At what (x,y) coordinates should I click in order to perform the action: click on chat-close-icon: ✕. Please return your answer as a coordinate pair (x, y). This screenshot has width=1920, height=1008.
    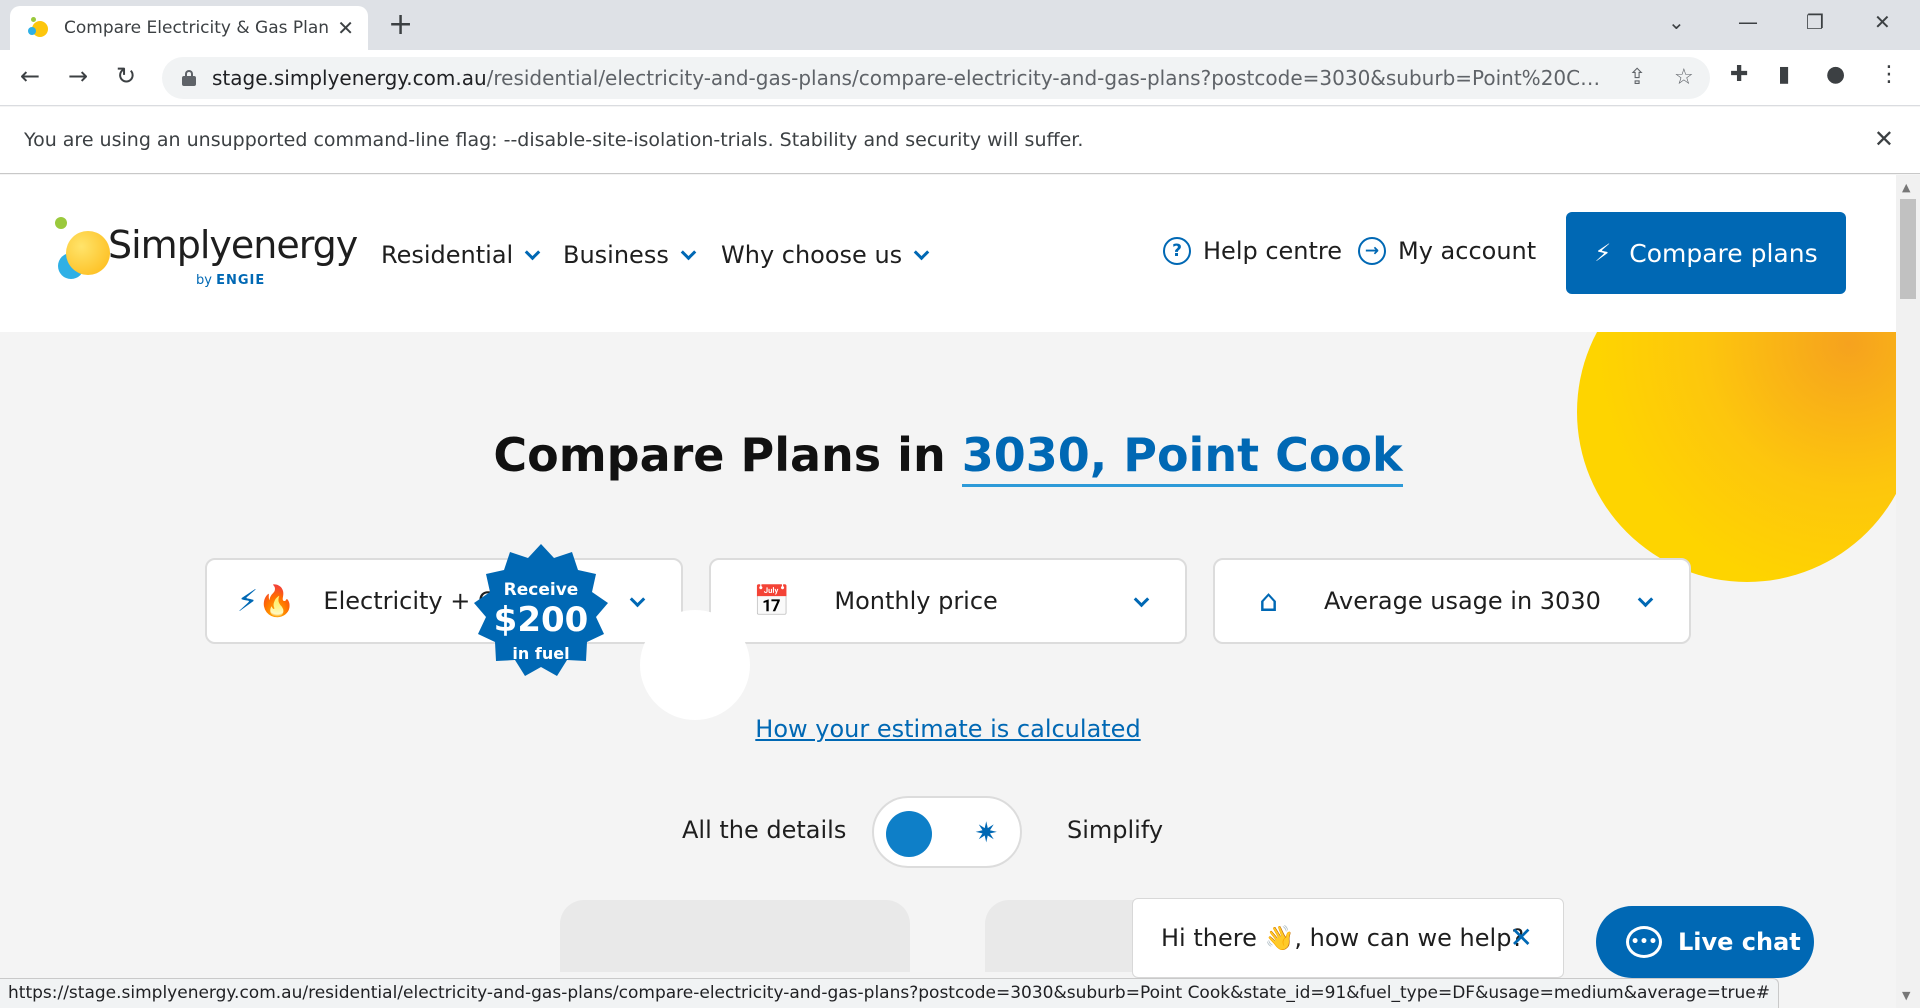
    Looking at the image, I should click on (1521, 937).